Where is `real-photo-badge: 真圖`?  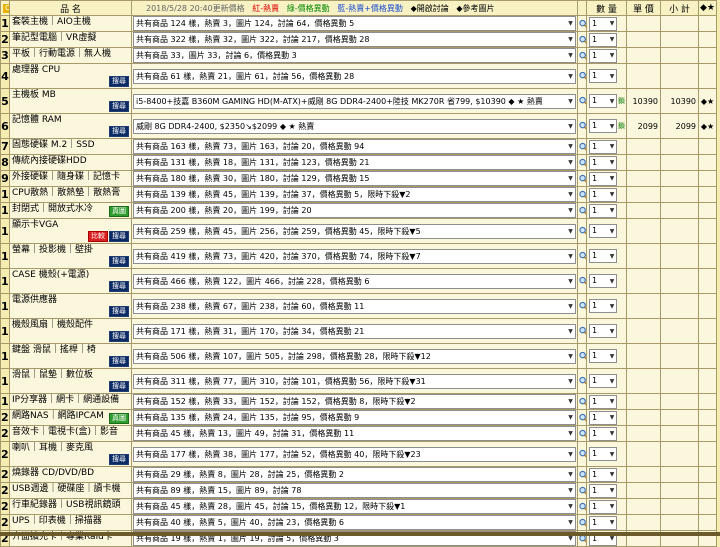 real-photo-badge: 真圖 is located at coordinates (119, 211).